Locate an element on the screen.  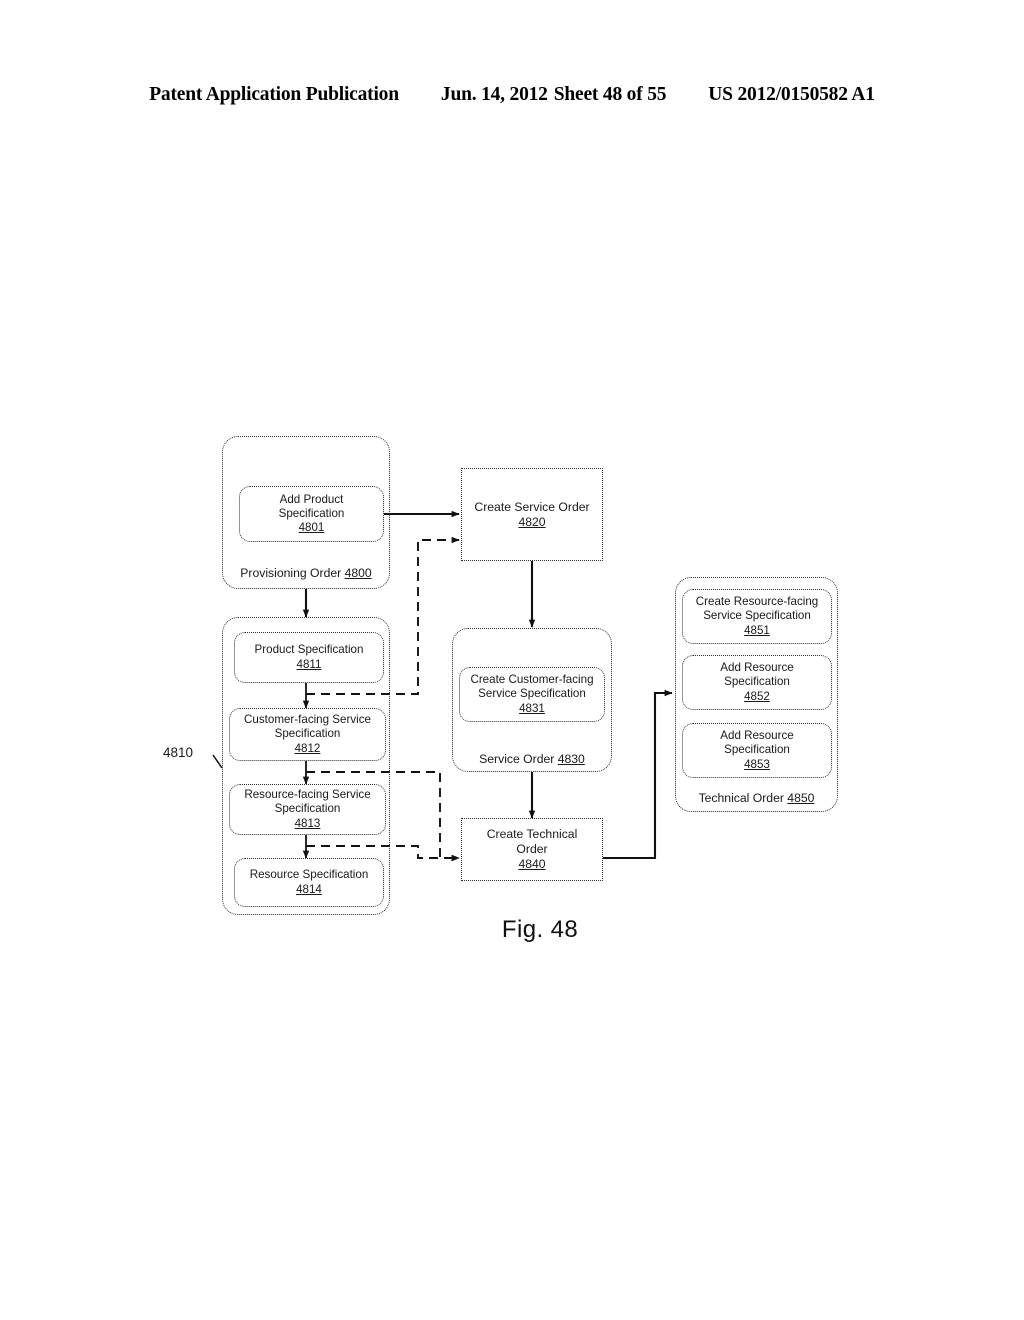
node-product-specification: Product Specification 4811 is located at coordinates (309, 657).